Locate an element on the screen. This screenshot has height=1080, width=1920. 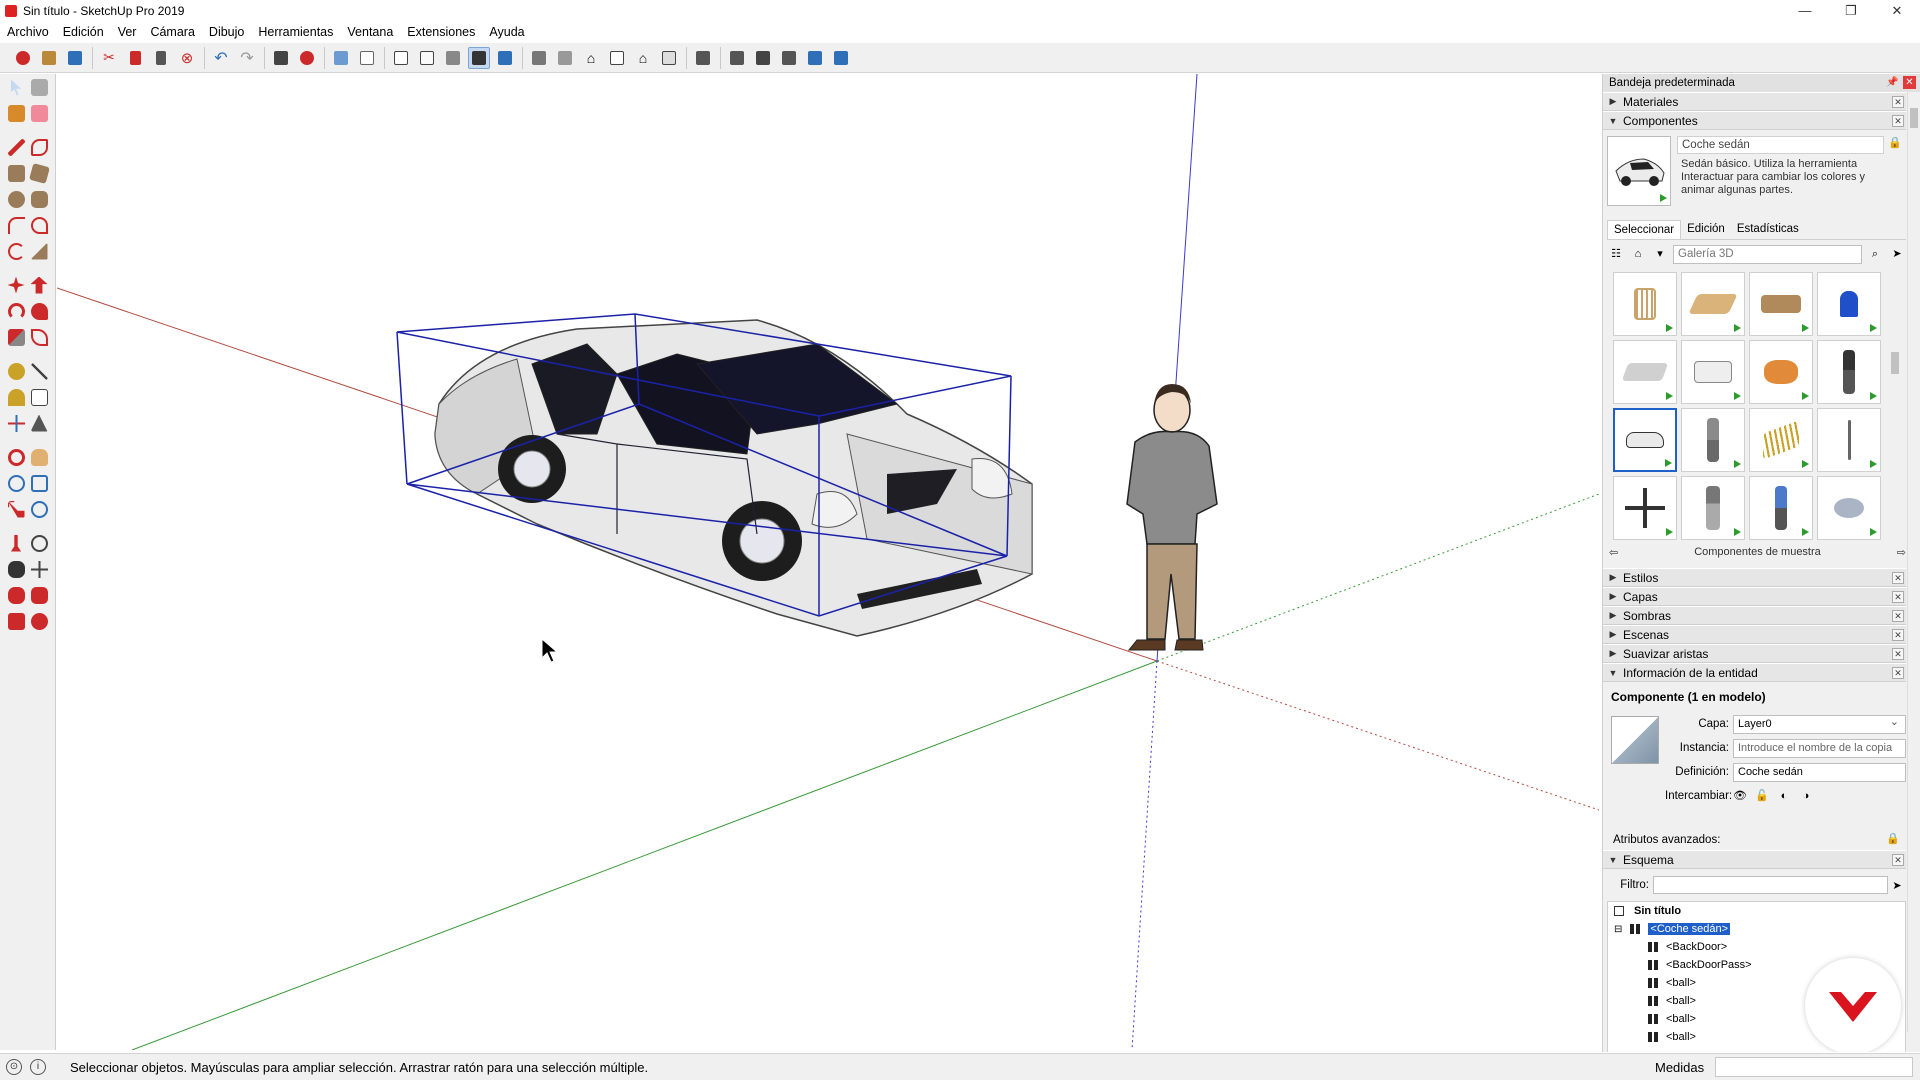
pin-icon: 📌 is located at coordinates (1892, 82).